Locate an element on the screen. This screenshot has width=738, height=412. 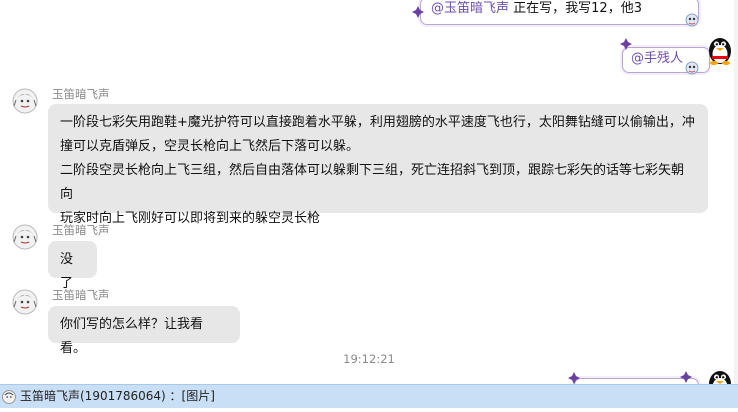
sent-message-bubble: @玉笛暗飞声 正在写，我写12，他3 is located at coordinates (559, 12).